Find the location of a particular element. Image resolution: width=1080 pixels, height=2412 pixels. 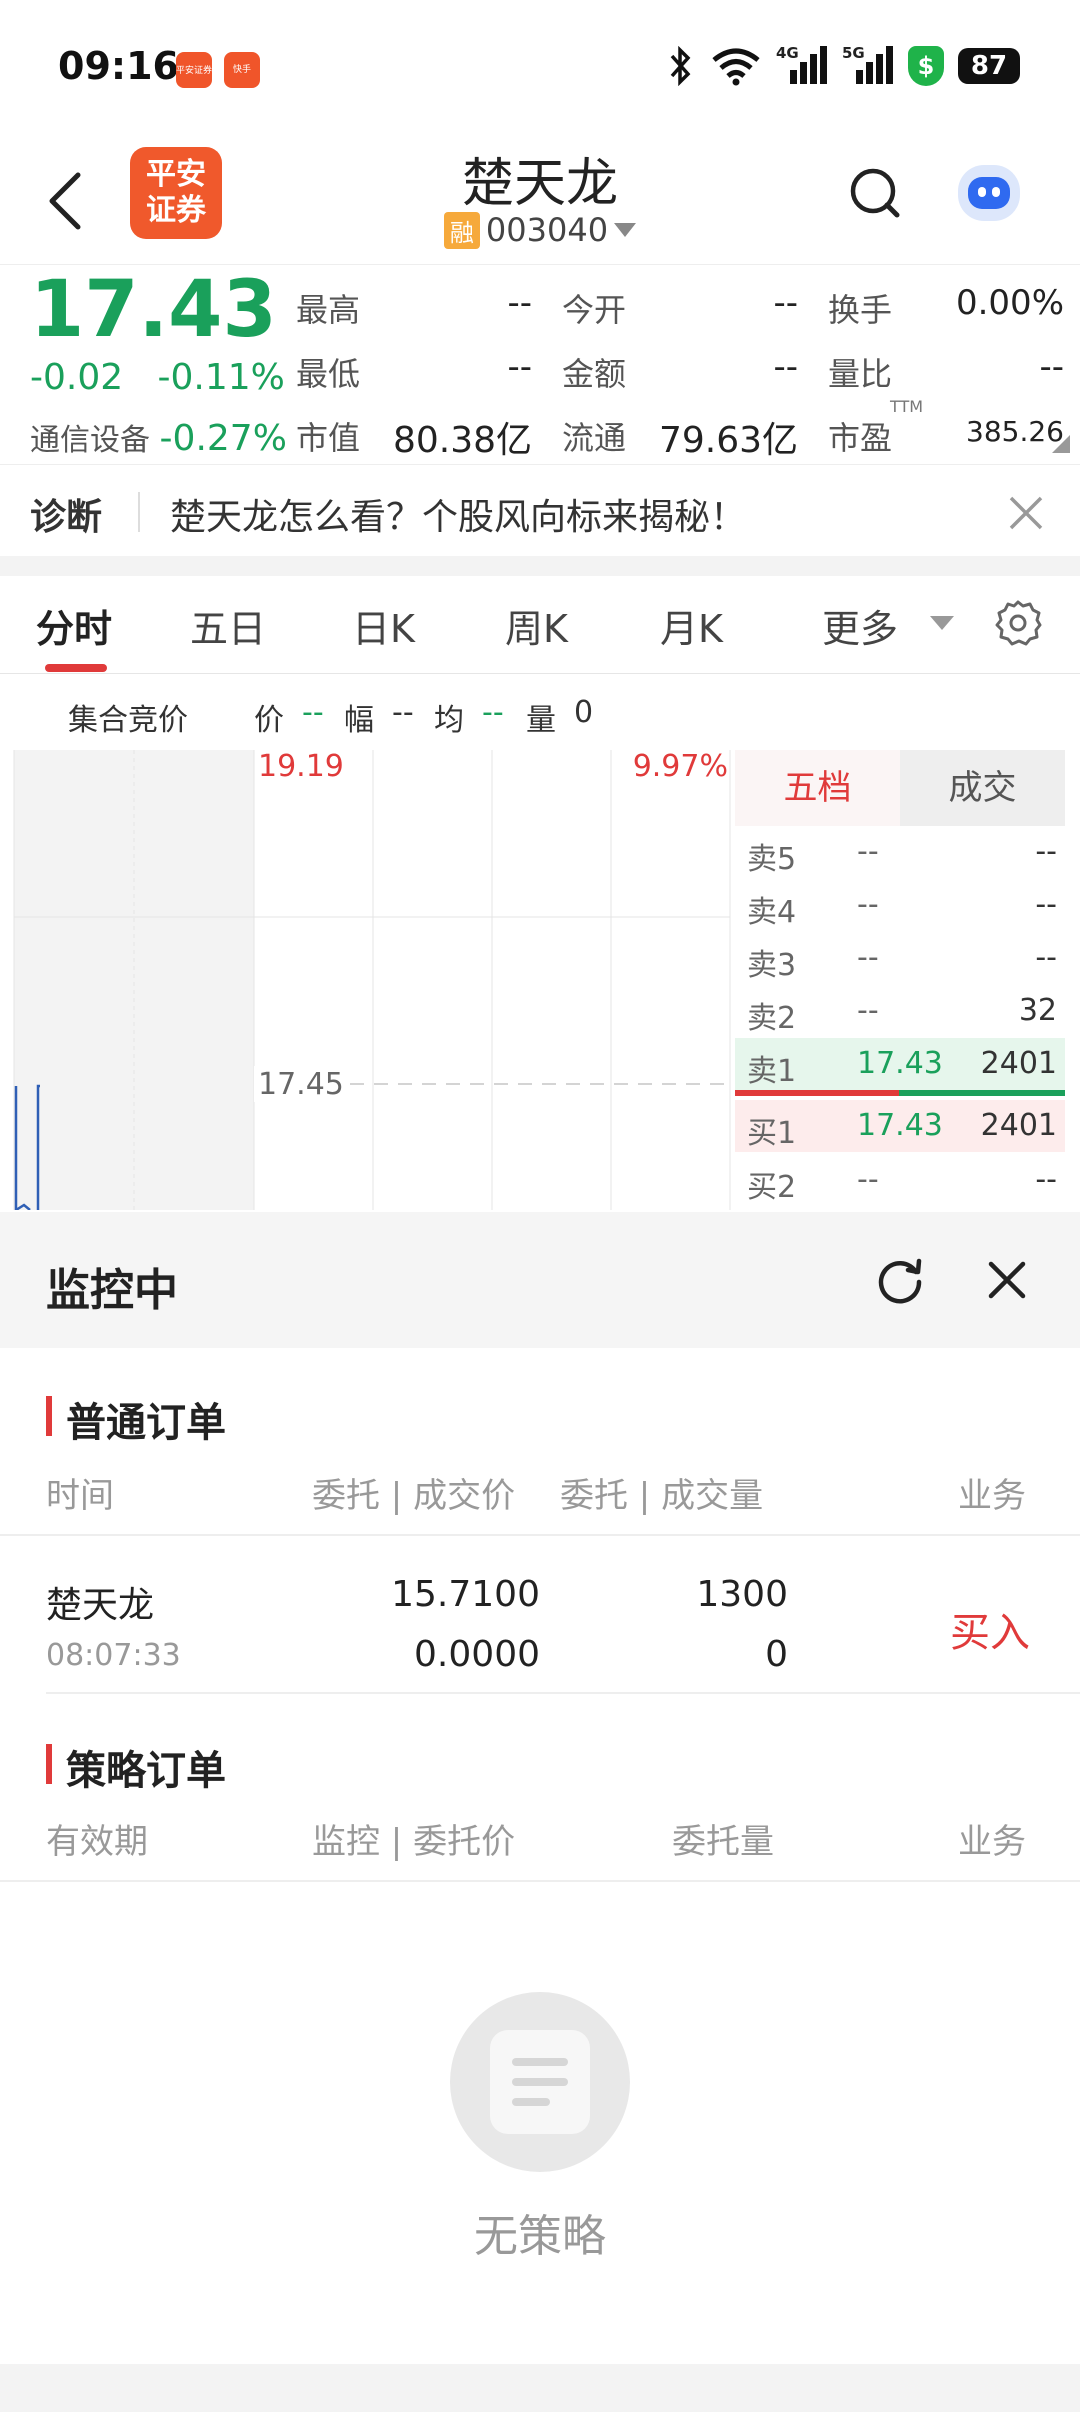

expand-corner-icon is located at coordinates (1061, 444).